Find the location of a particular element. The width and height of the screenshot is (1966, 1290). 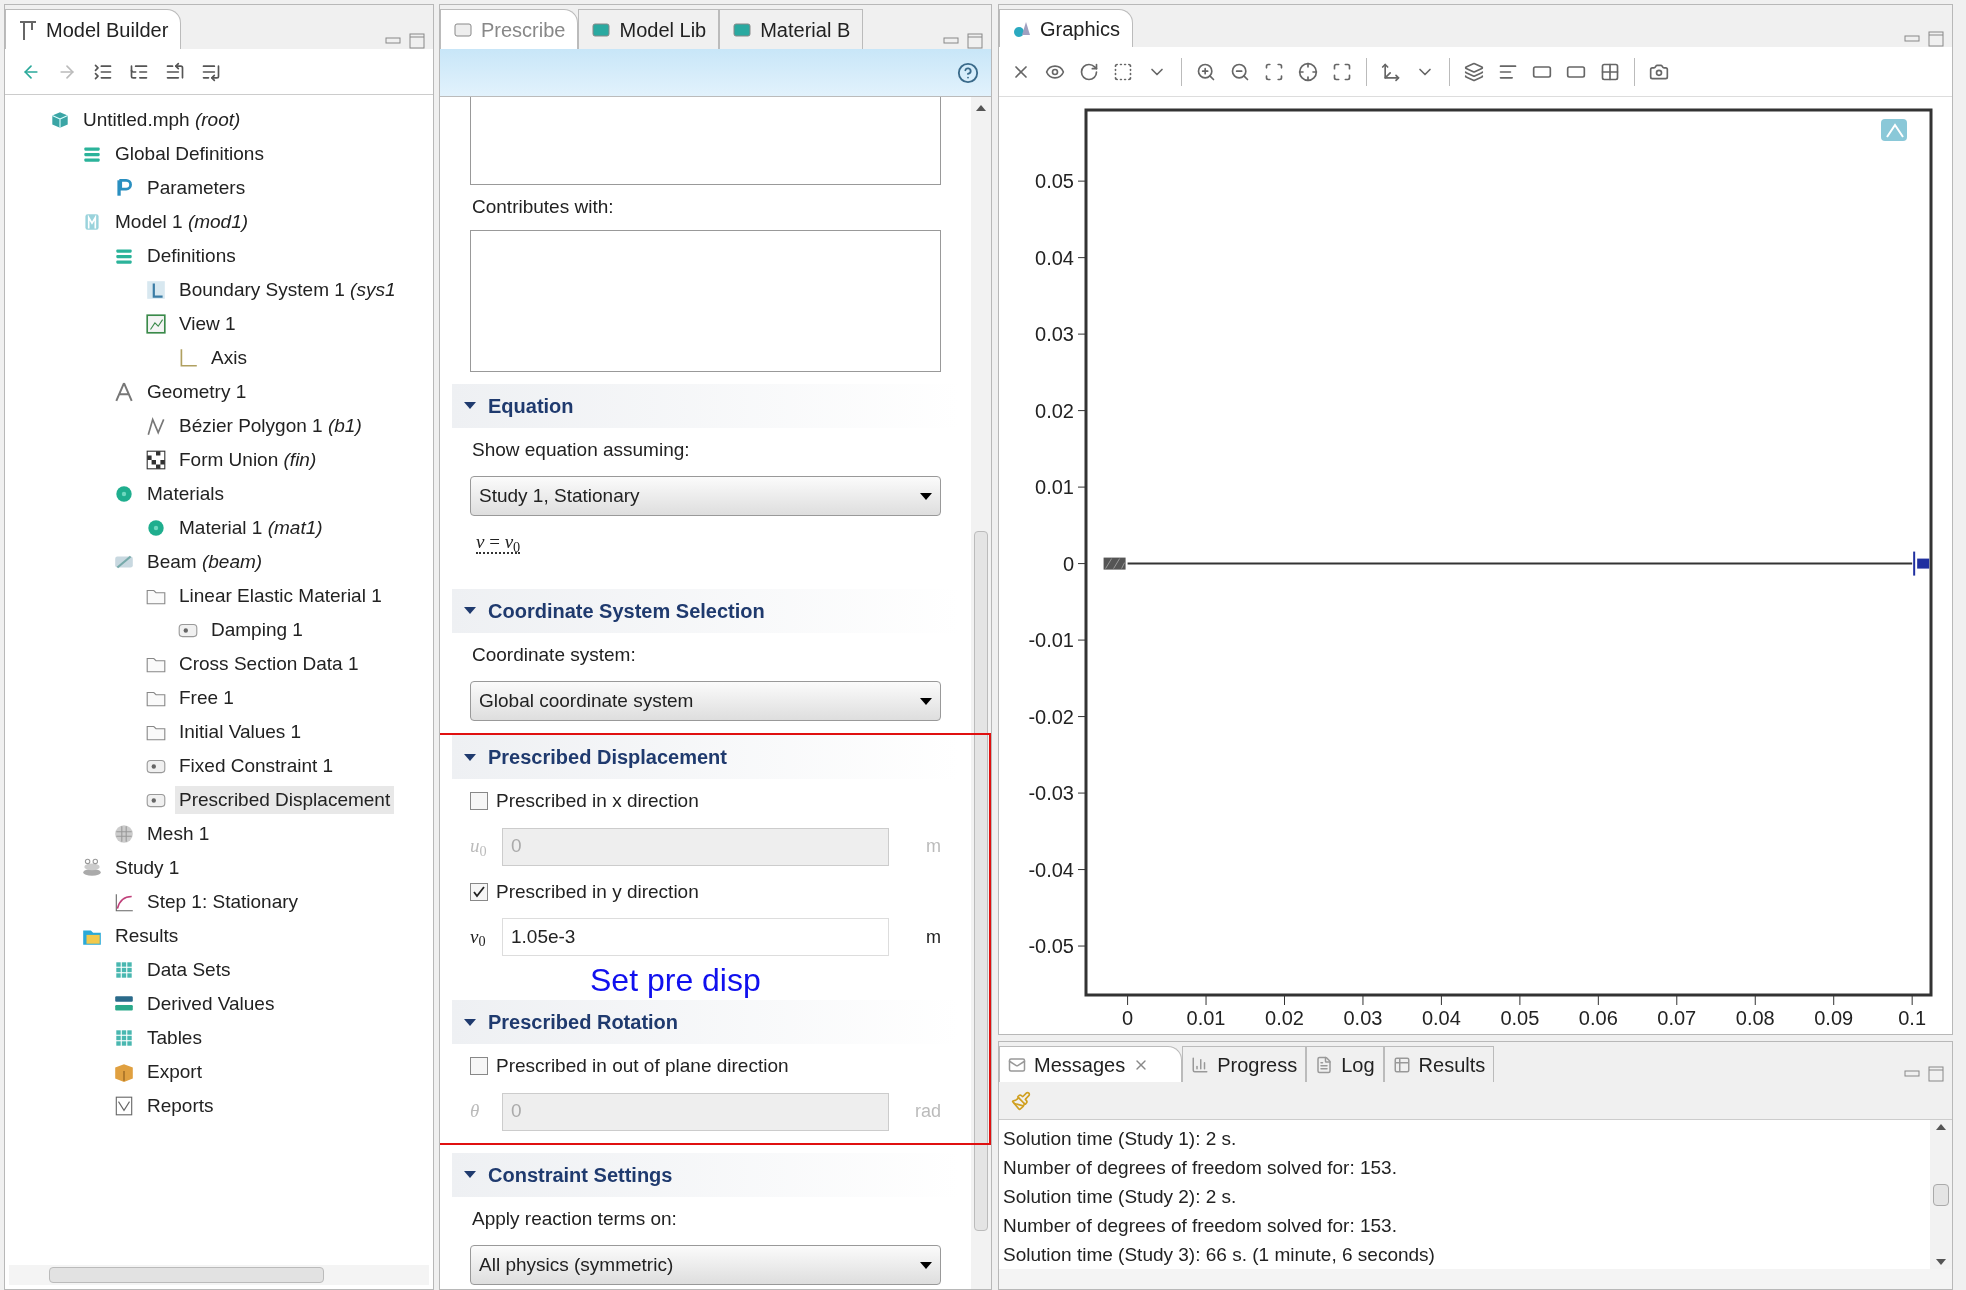

tree-item: Fixed Constraint 1 is located at coordinates (256, 766).